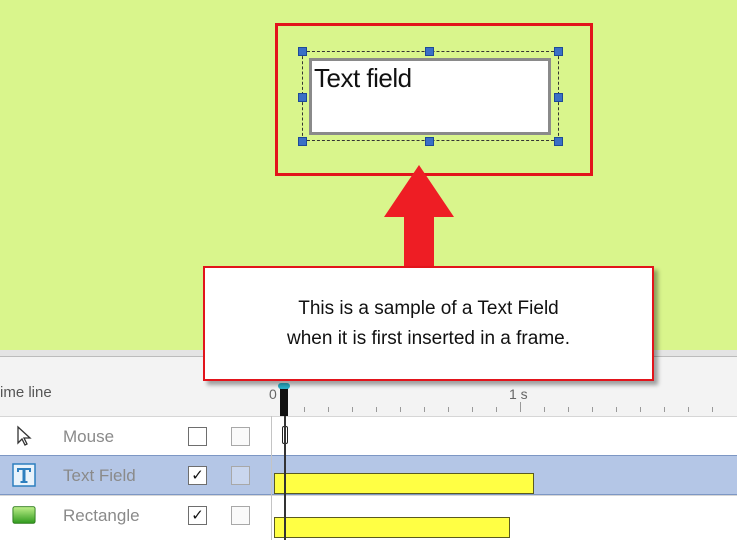 This screenshot has width=737, height=540. What do you see at coordinates (302, 51) in the screenshot?
I see `resize-handle-top-left` at bounding box center [302, 51].